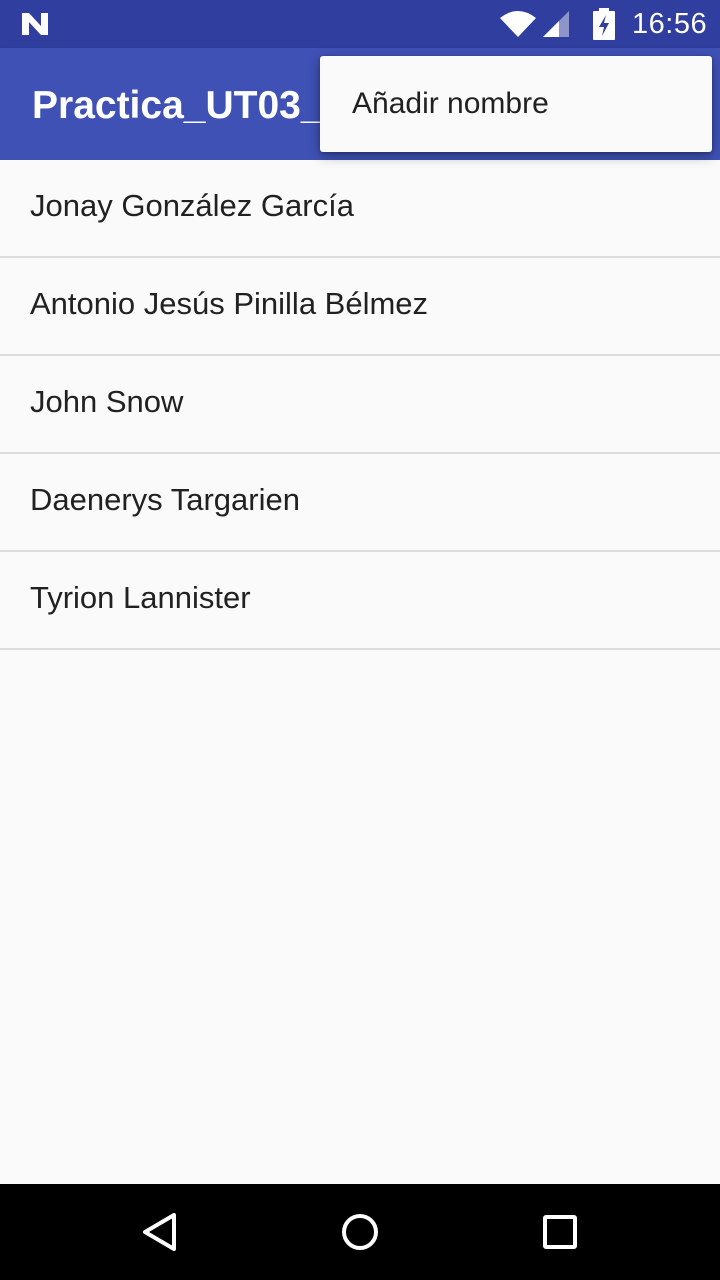 The width and height of the screenshot is (720, 1280). I want to click on navigation-bar, so click(360, 1232).